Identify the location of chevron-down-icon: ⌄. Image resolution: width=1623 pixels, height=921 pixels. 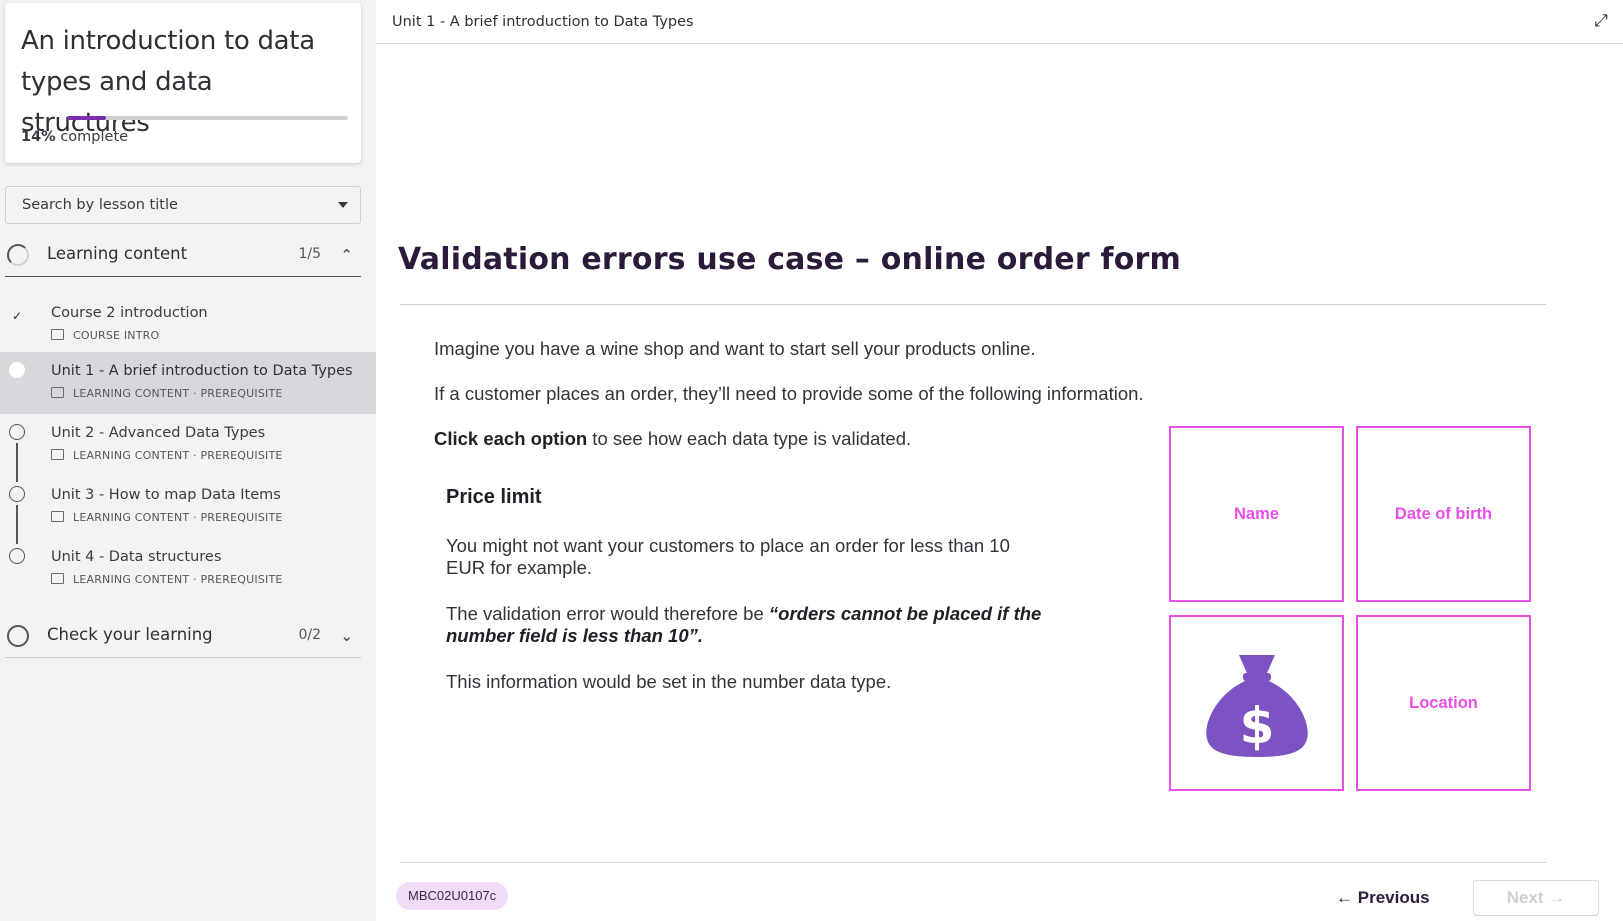
(346, 636).